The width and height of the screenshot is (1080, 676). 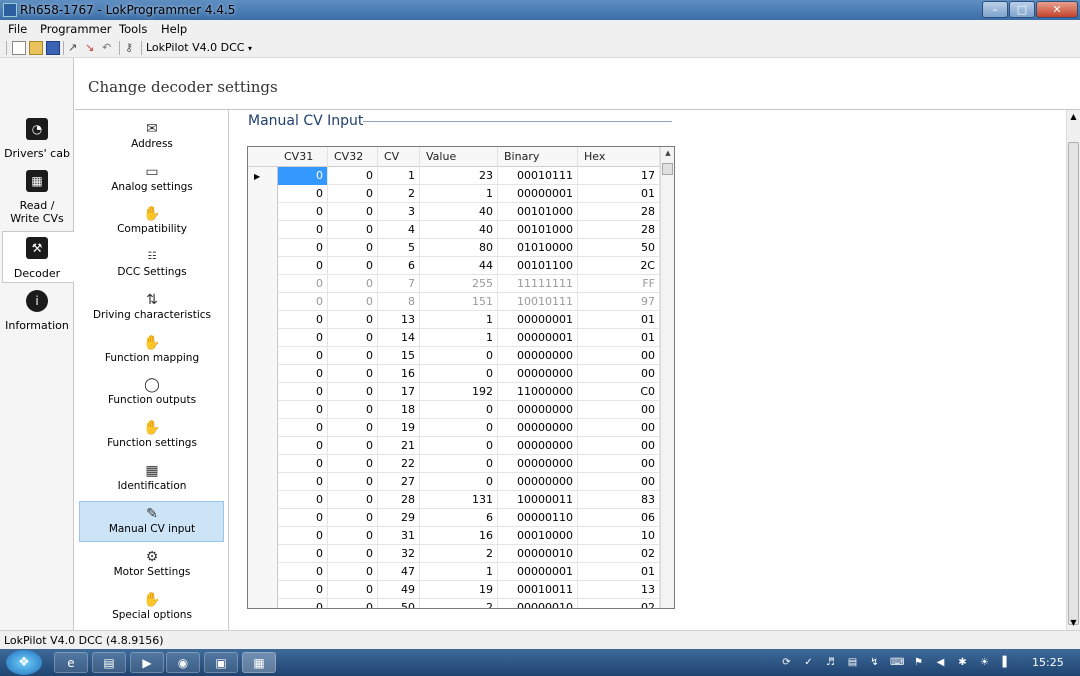 What do you see at coordinates (619, 518) in the screenshot?
I see `cell-hex: 06` at bounding box center [619, 518].